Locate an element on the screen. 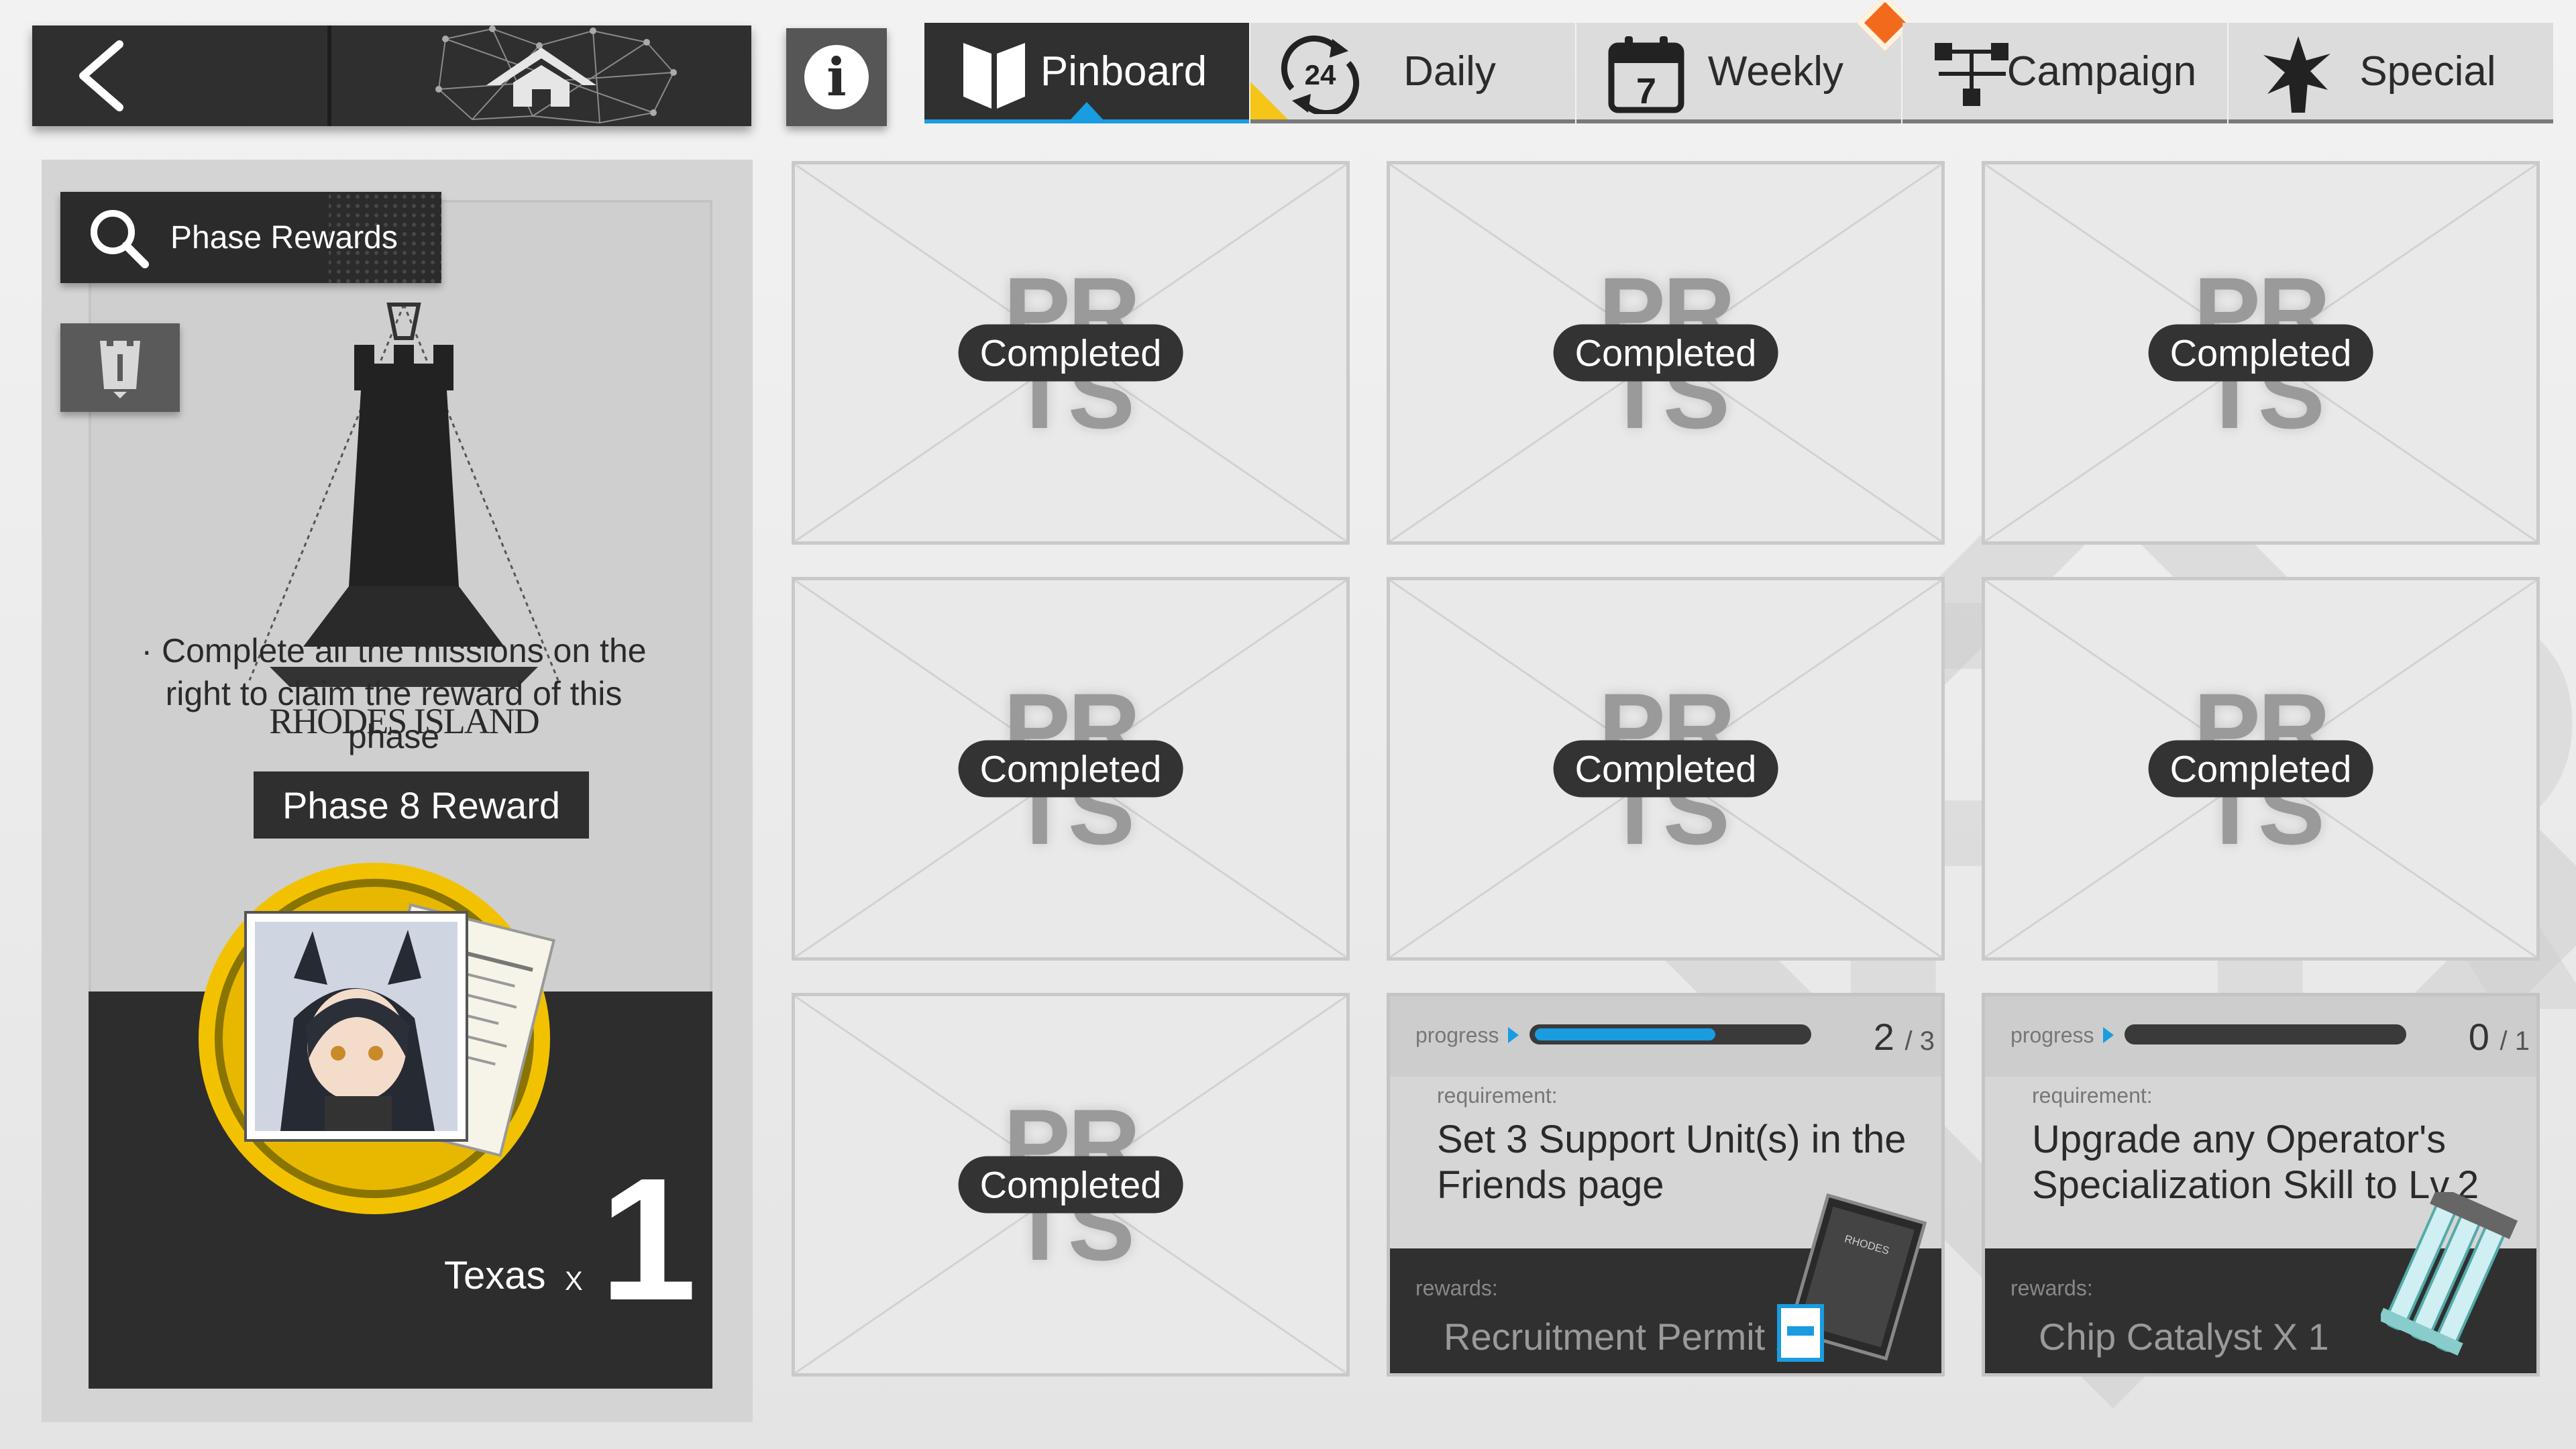  tab-daily-label: Daily is located at coordinates (1449, 71).